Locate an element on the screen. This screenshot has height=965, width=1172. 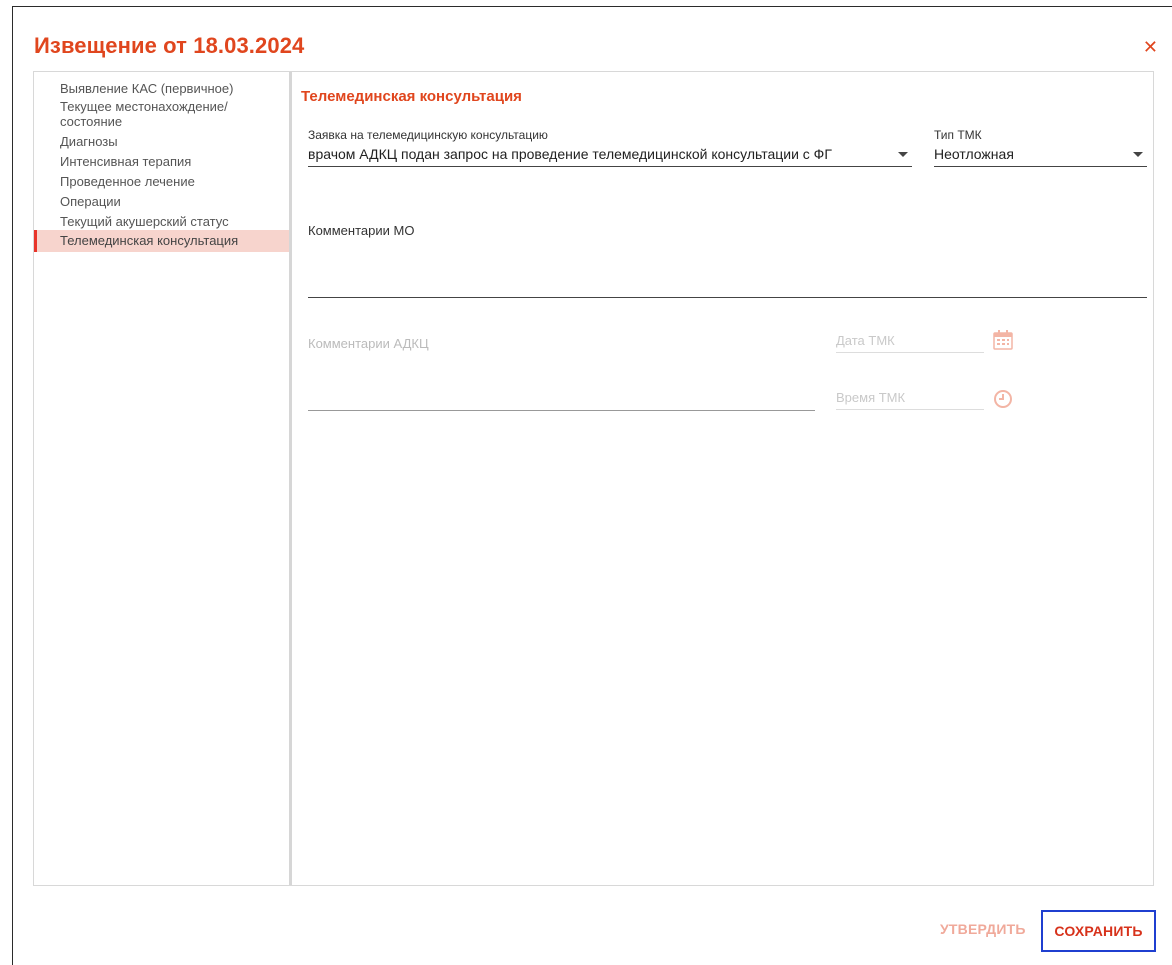
nav-item-diagnoses: Диагнозы is located at coordinates (161, 140).